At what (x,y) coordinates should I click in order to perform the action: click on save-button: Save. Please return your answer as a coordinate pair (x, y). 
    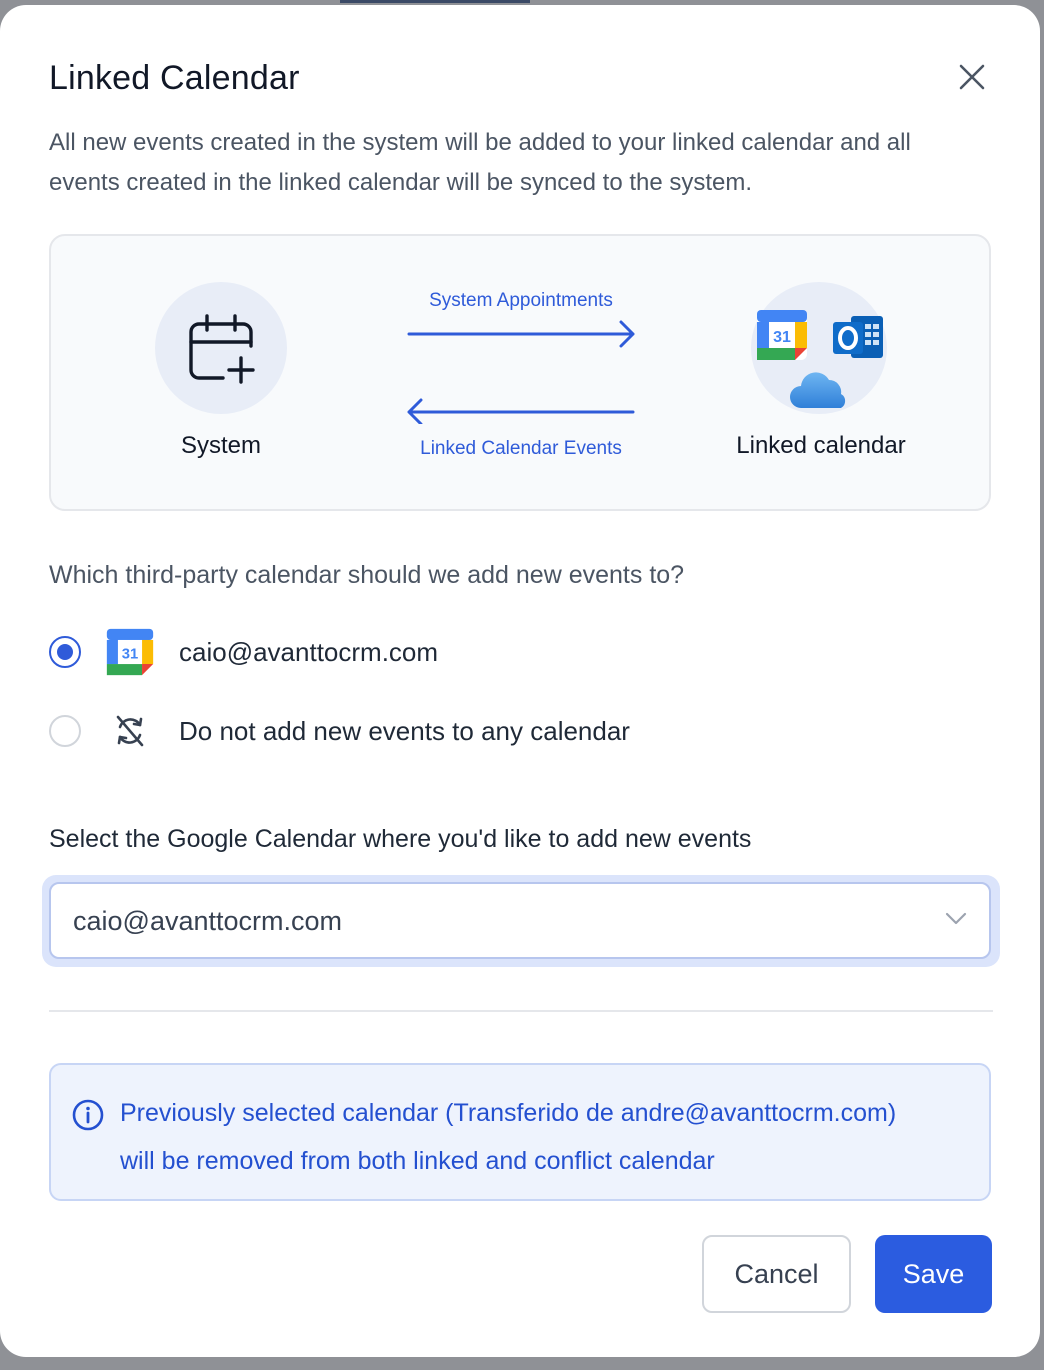
    Looking at the image, I should click on (933, 1274).